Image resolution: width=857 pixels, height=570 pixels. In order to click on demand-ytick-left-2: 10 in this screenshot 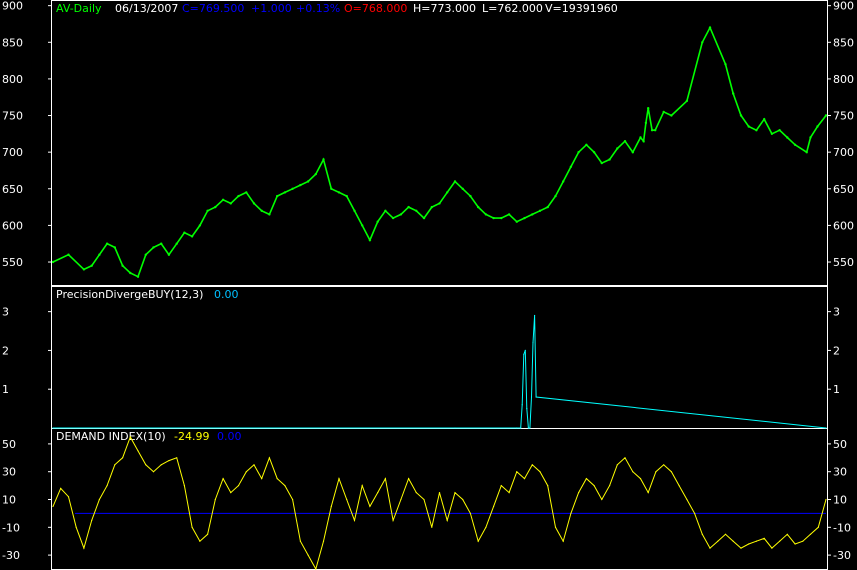, I will do `click(9, 500)`.